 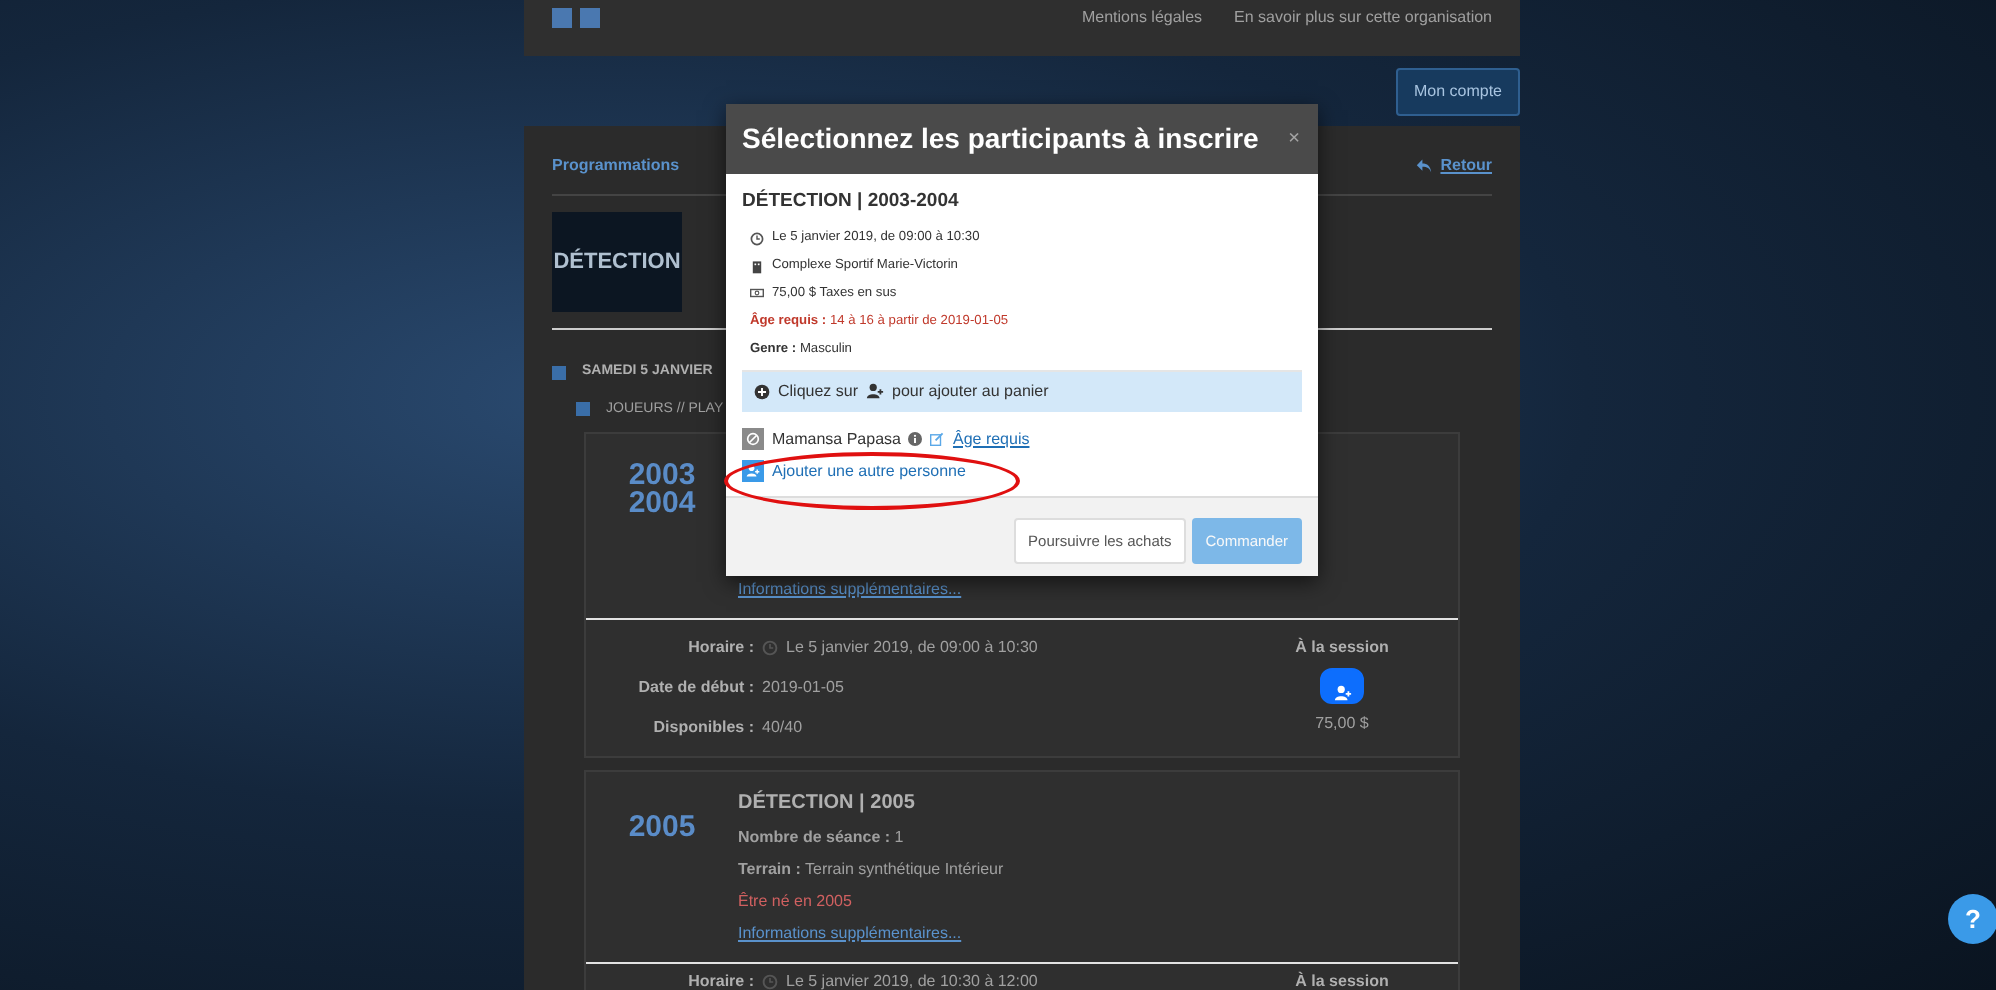 I want to click on close-button: ×, so click(x=1294, y=139).